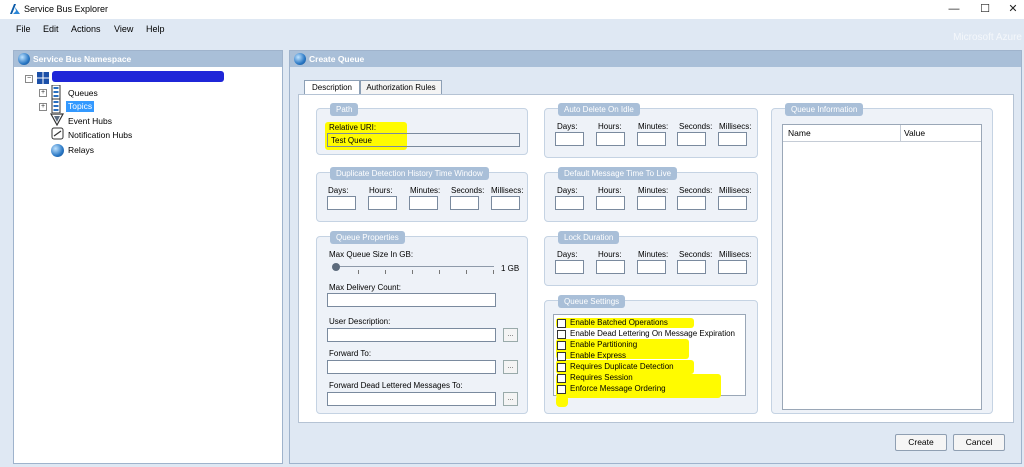 The image size is (1024, 467). Describe the element at coordinates (979, 442) in the screenshot. I see `cancel-button: Cancel` at that location.